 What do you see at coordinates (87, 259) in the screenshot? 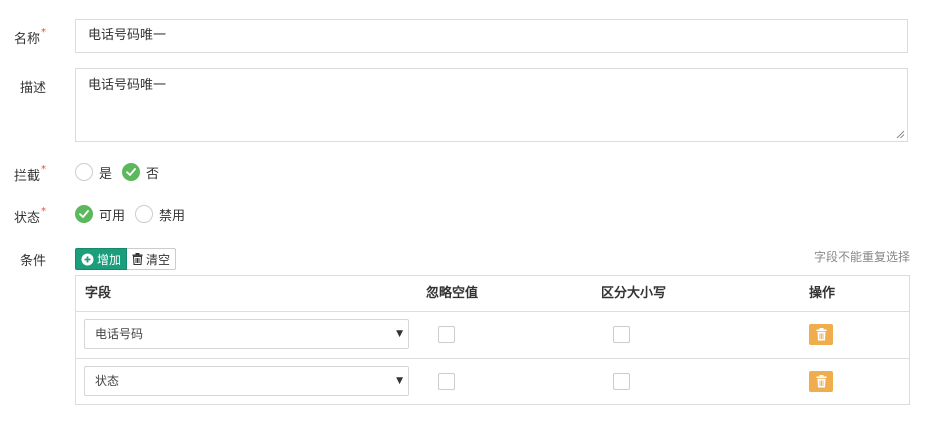
I see `plus-circle-icon` at bounding box center [87, 259].